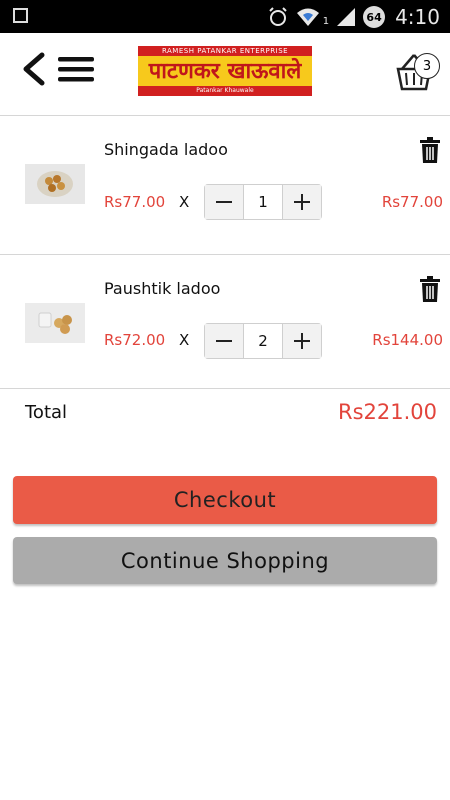  I want to click on logo-main-text: पाटणकर खाऊवाले, so click(225, 71).